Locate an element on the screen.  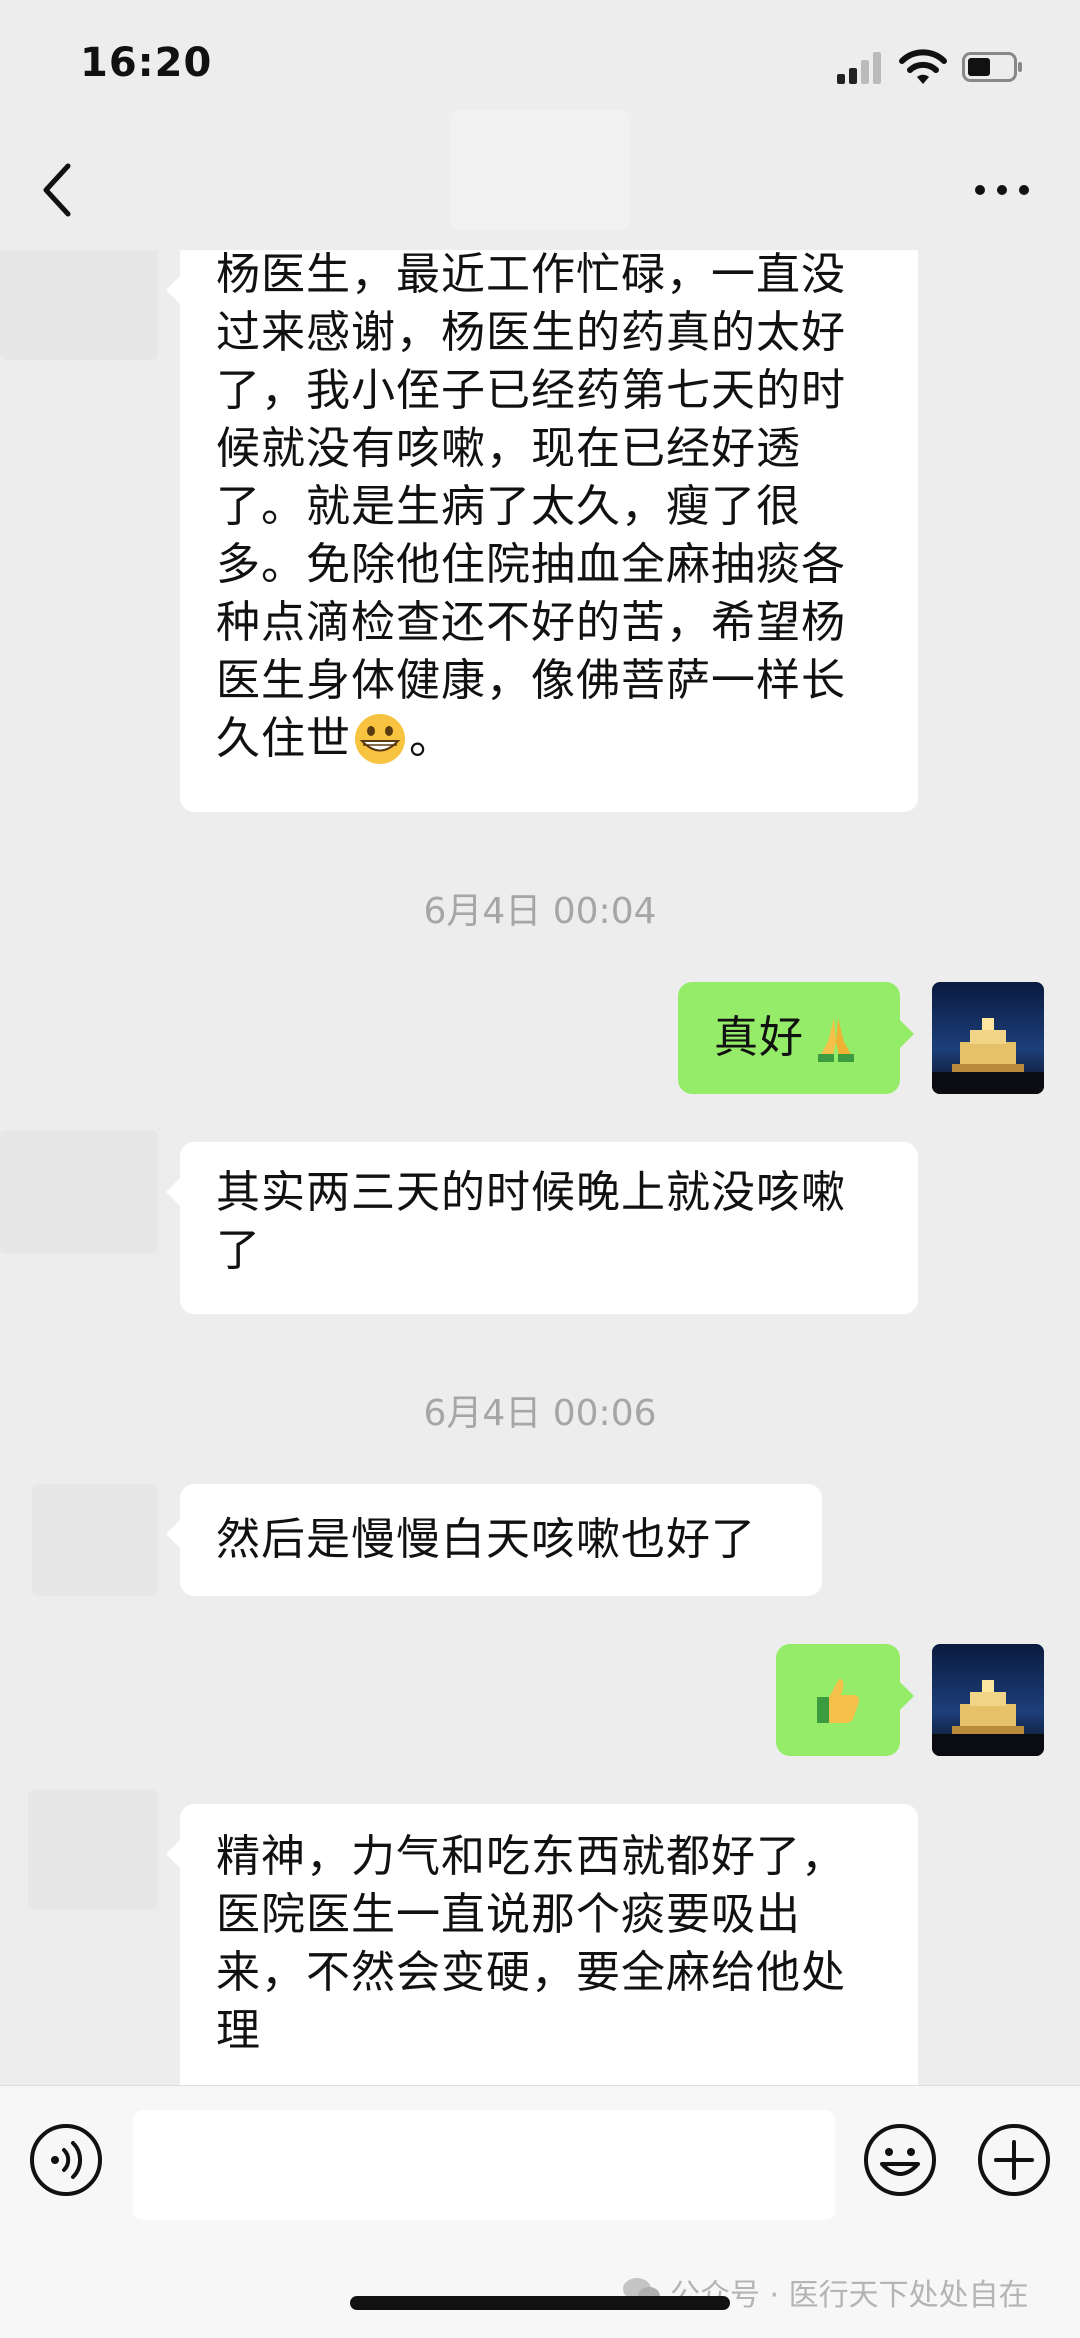
grinning-face-emoji-icon is located at coordinates (380, 739).